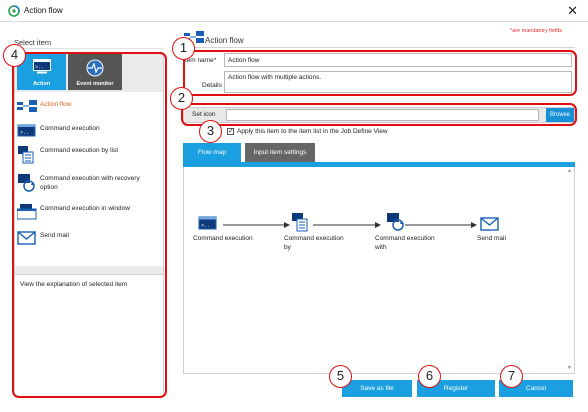 The width and height of the screenshot is (588, 412). I want to click on annotation-callout: 1, so click(183, 48).